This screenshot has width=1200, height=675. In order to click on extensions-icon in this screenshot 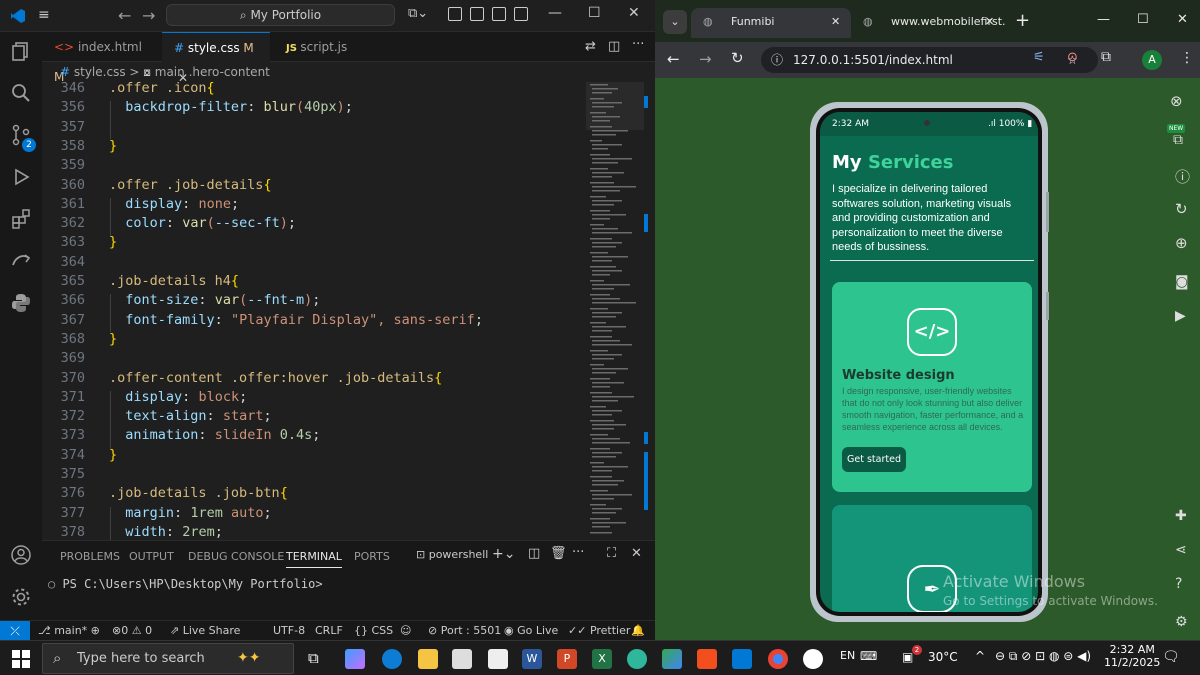, I will do `click(21, 219)`.